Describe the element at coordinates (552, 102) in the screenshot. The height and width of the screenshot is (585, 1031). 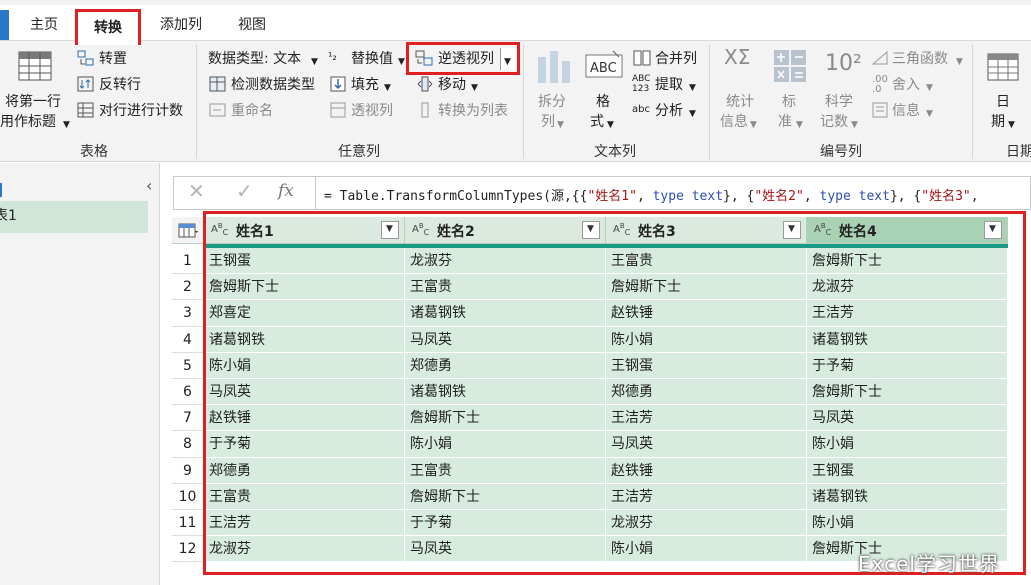
I see `split-label-1: 拆分` at that location.